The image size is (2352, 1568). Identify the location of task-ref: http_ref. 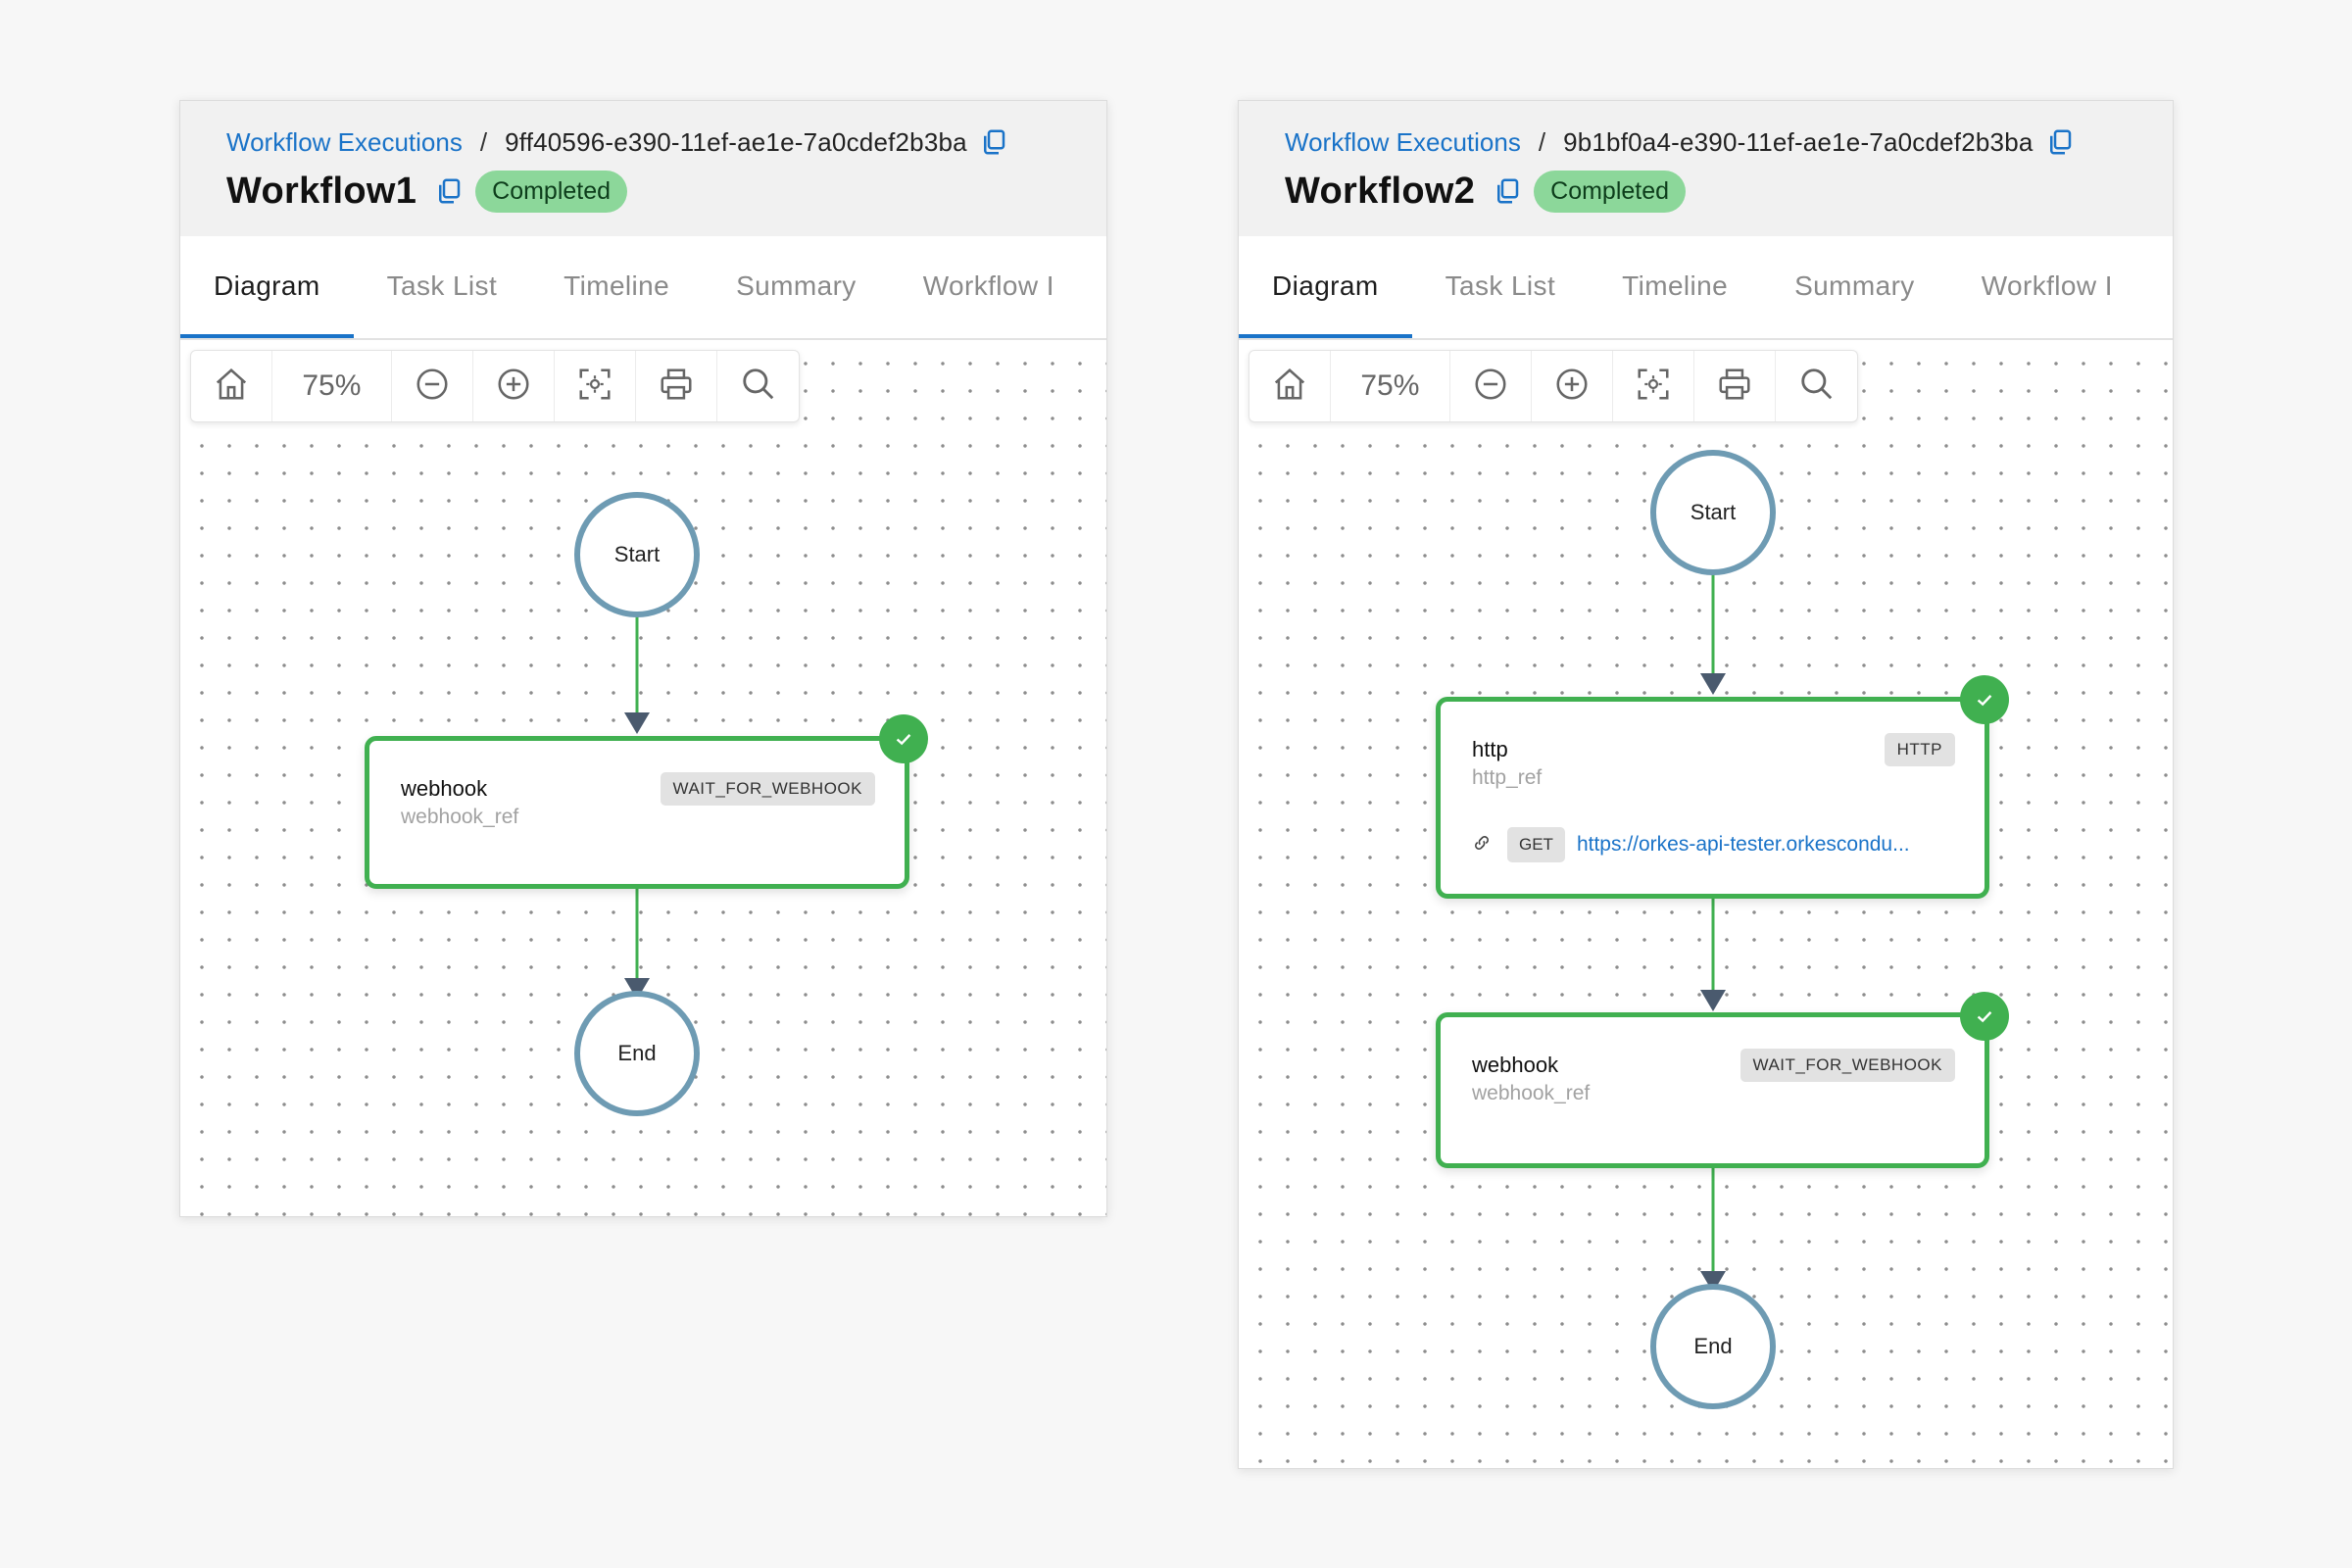
(1507, 777).